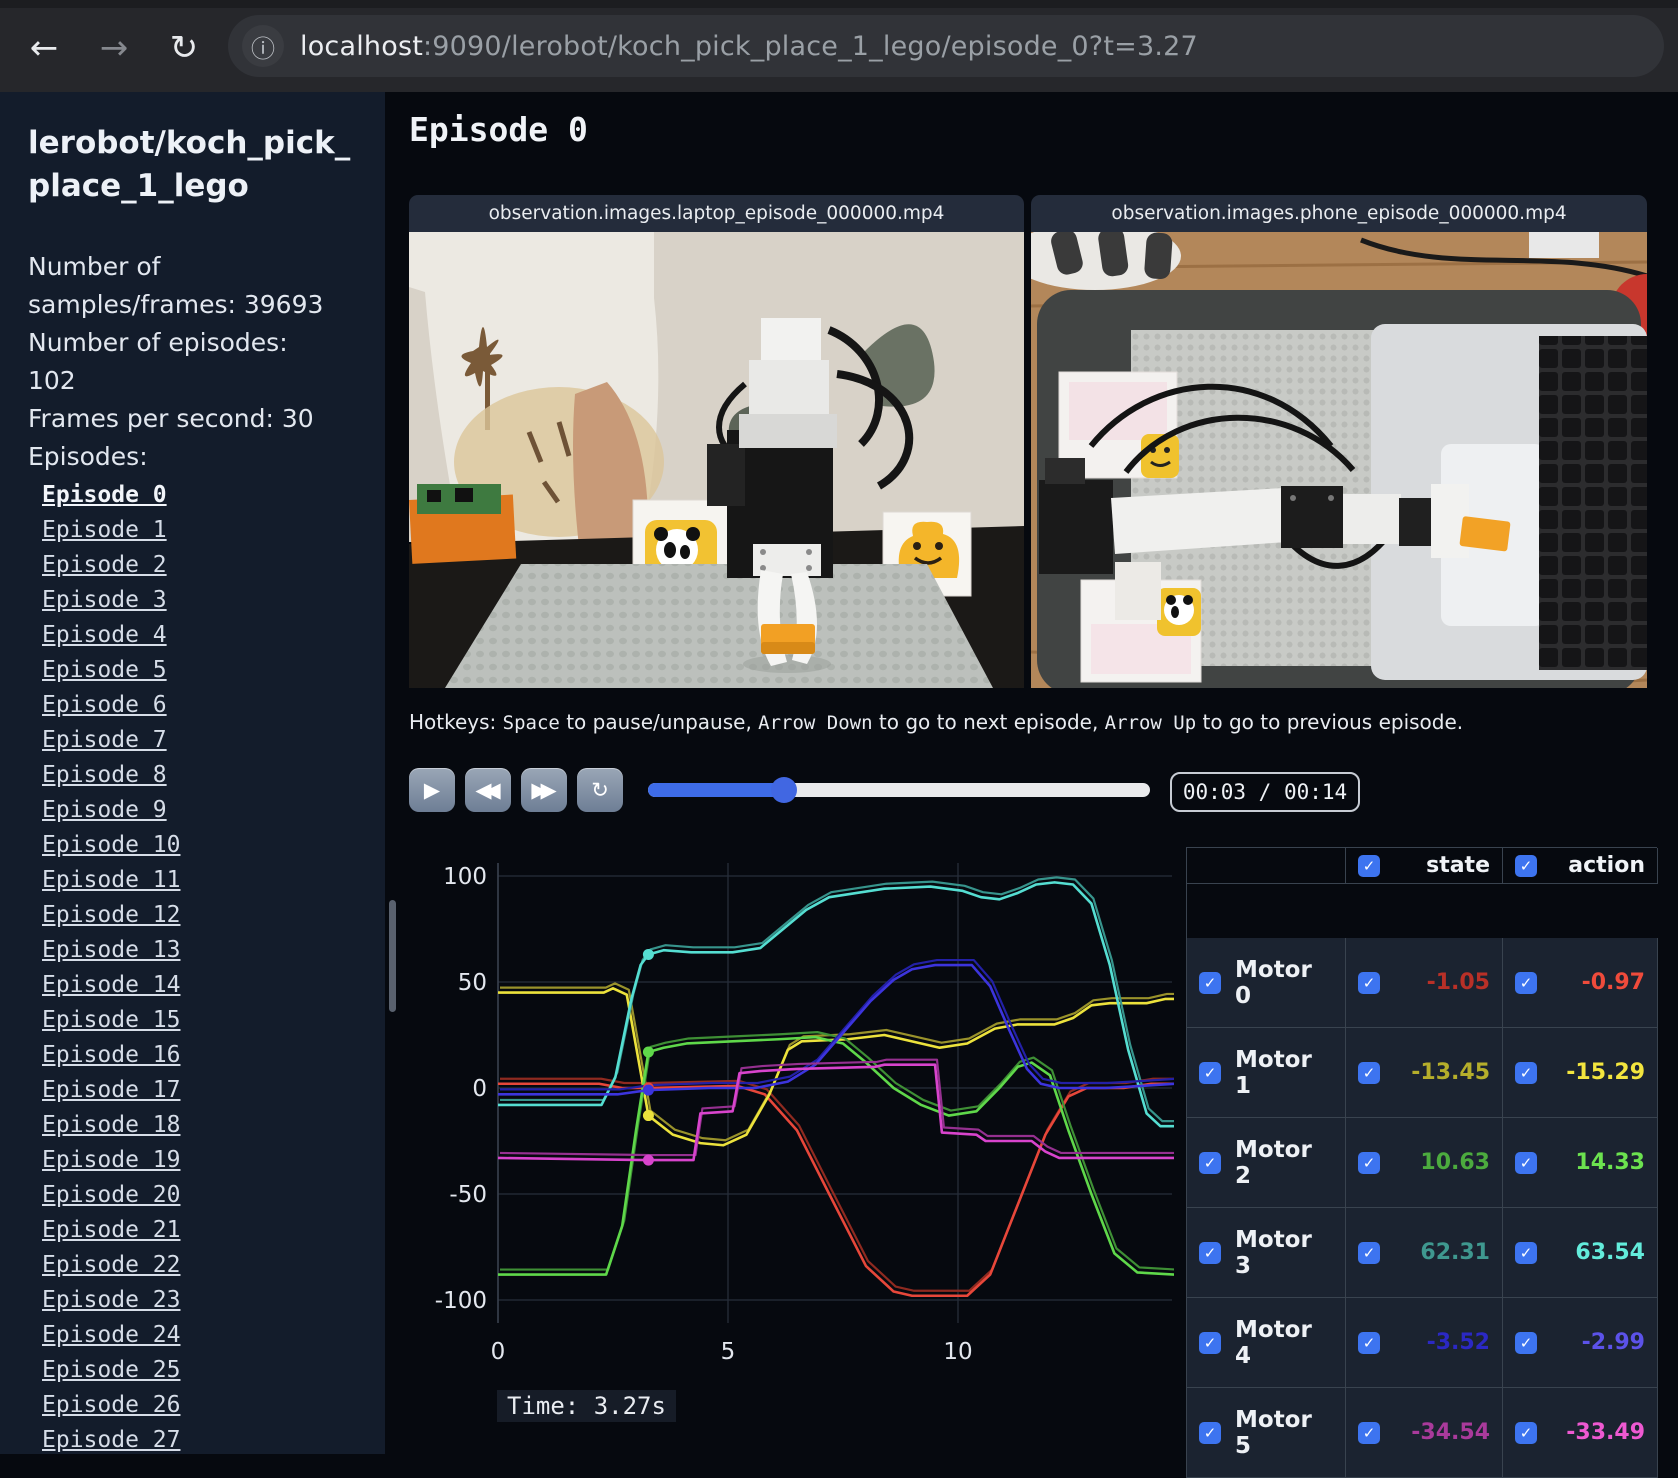 This screenshot has width=1678, height=1478. Describe the element at coordinates (544, 790) in the screenshot. I see `fast-forward-button: ▶▶` at that location.